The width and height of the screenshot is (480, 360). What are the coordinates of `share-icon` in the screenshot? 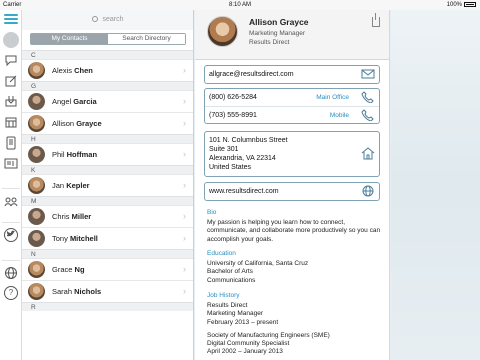 It's located at (376, 20).